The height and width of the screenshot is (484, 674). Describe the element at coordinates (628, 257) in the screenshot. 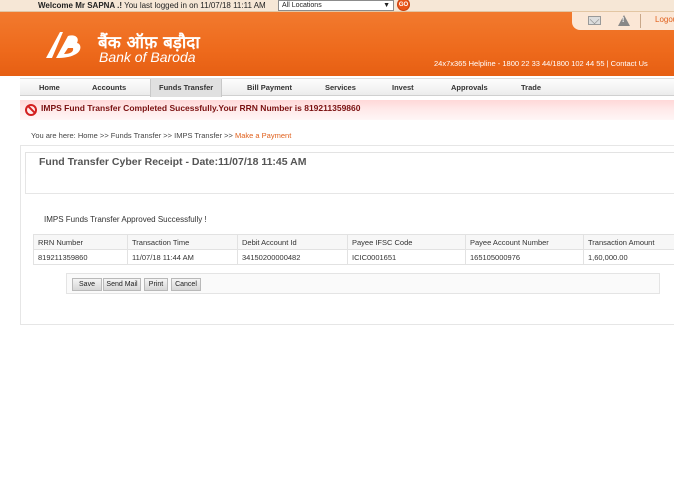

I see `cell-transaction-amount: 1,60,000.00` at that location.